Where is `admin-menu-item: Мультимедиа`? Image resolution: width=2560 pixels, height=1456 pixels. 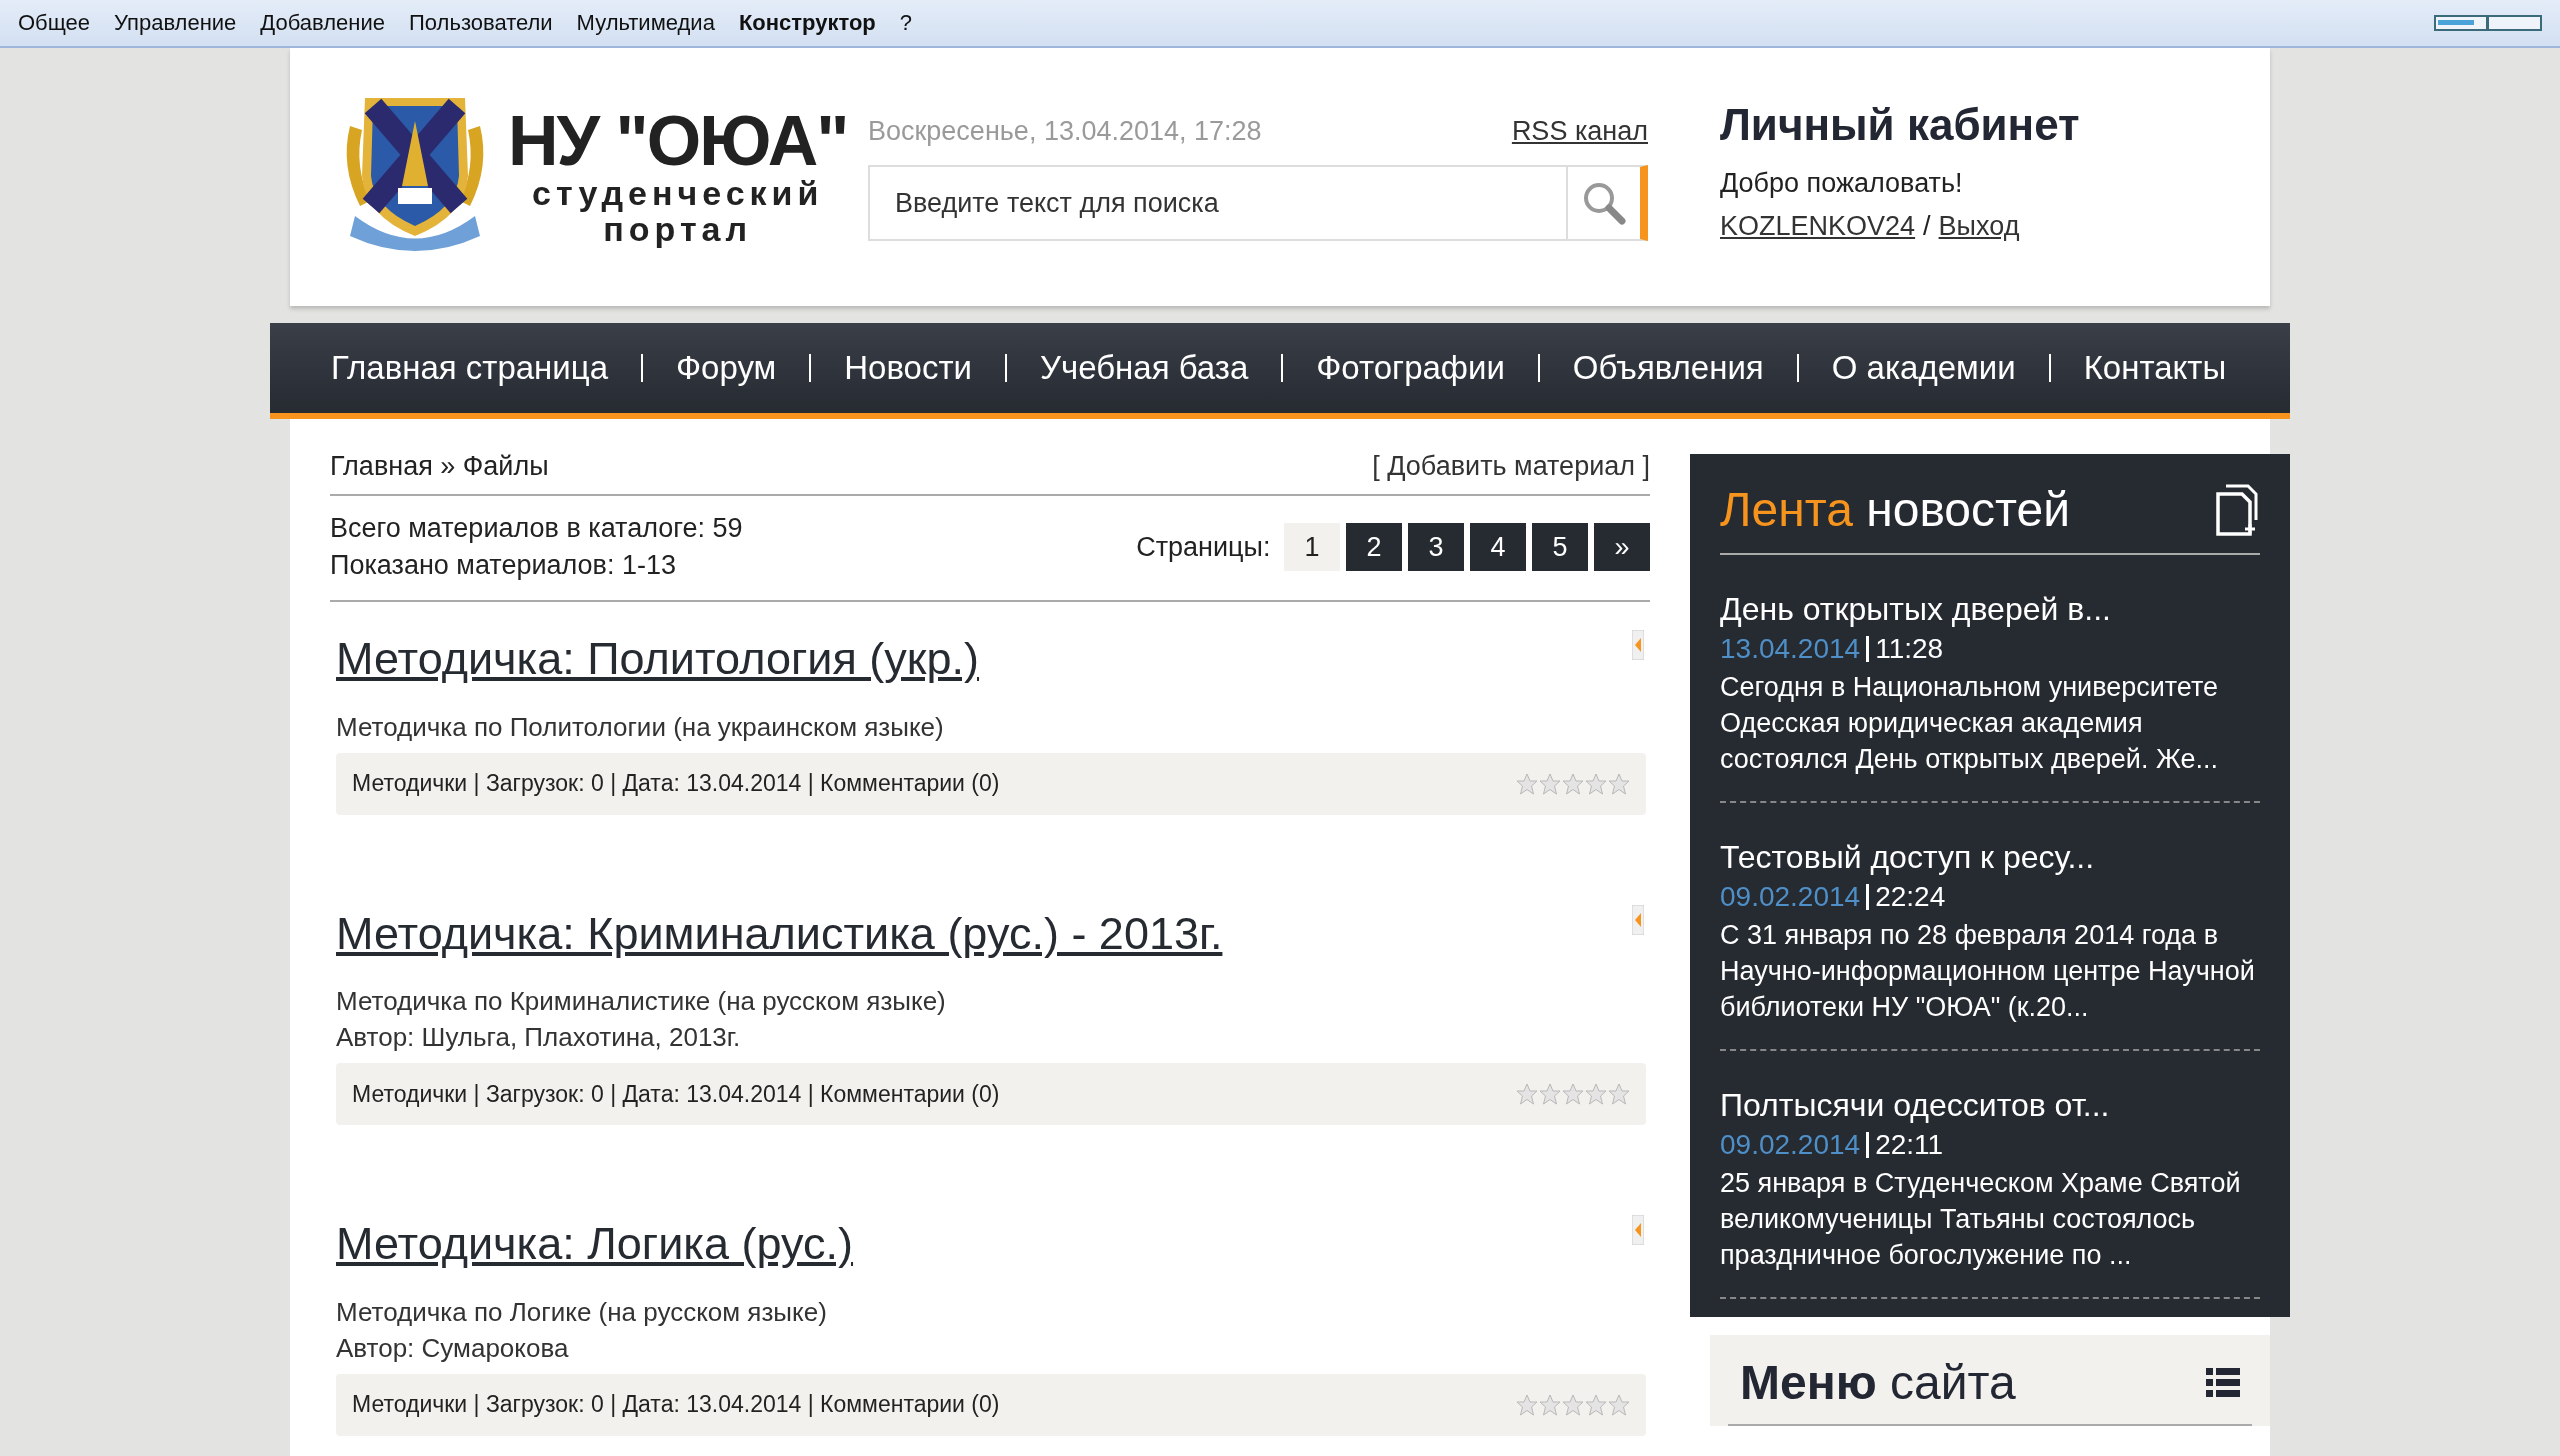 admin-menu-item: Мультимедиа is located at coordinates (645, 23).